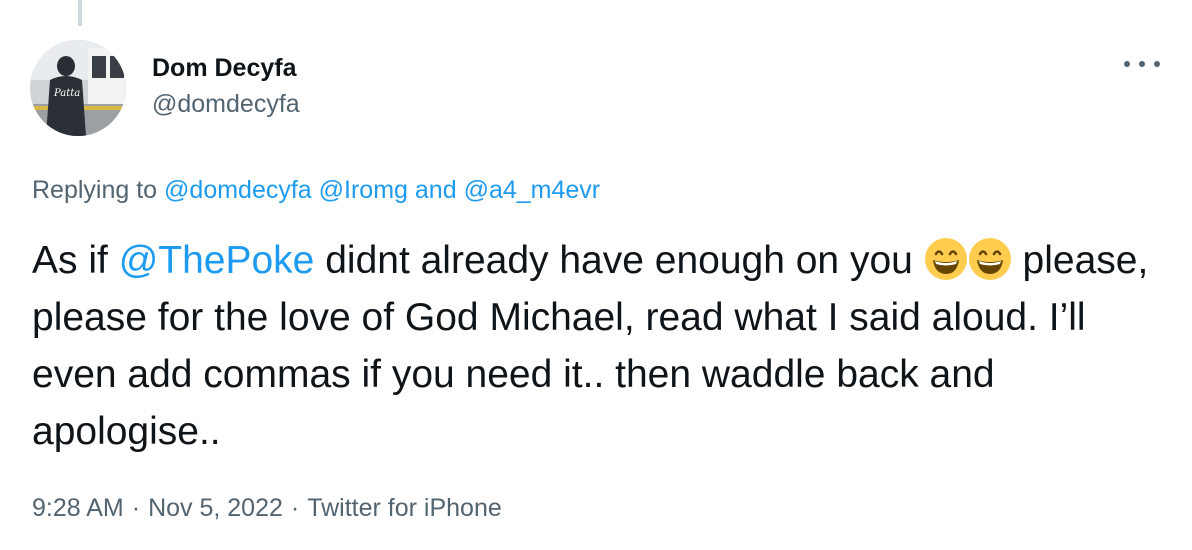 Image resolution: width=1192 pixels, height=550 pixels. What do you see at coordinates (238, 190) in the screenshot?
I see `reply-mention-link: @domdecyfa` at bounding box center [238, 190].